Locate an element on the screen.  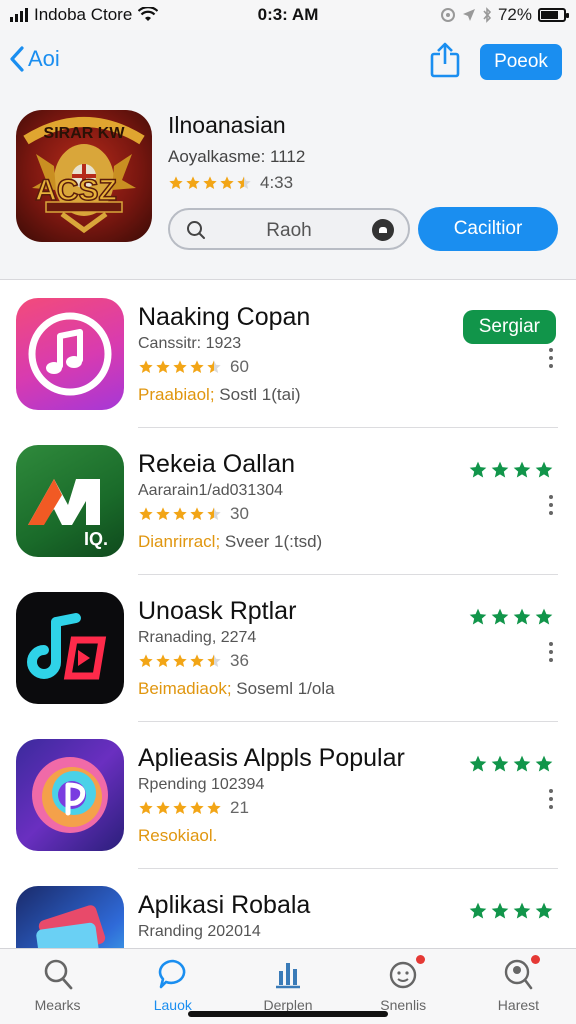
tab-profile: Harest is located at coordinates (518, 986).